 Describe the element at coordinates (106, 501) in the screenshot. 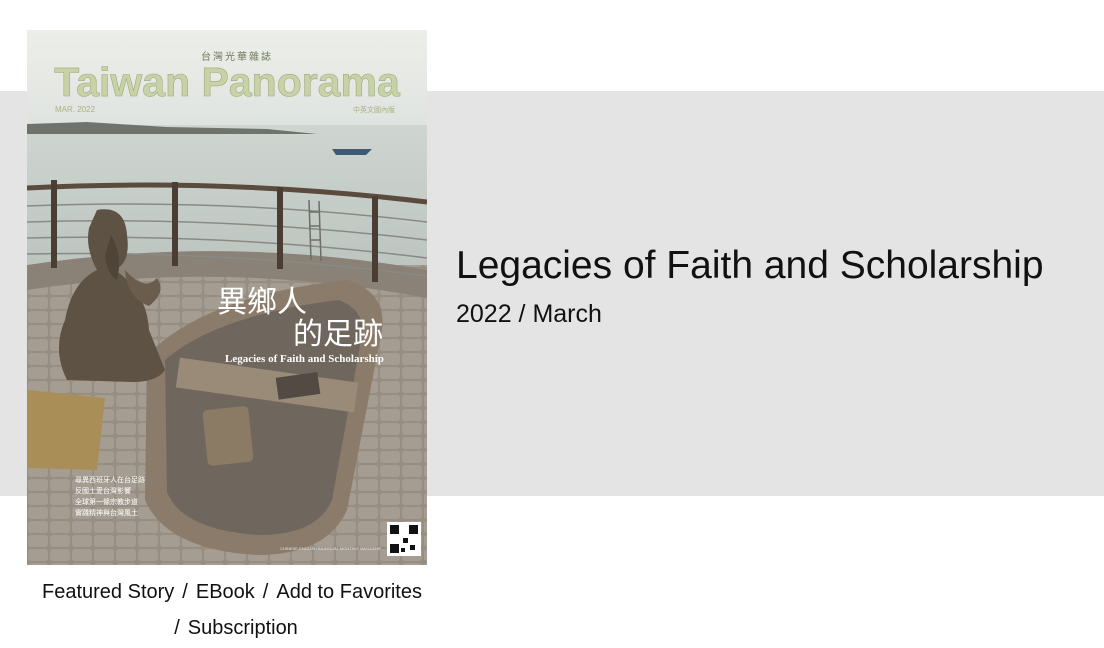

I see `cover-blurb-line: 全球第一條宗教步道` at that location.